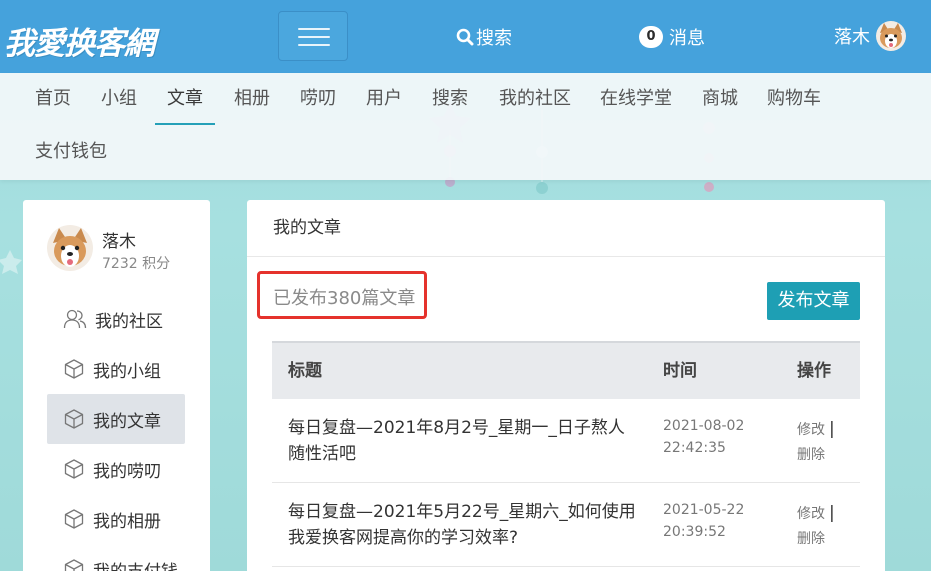 The width and height of the screenshot is (931, 571). Describe the element at coordinates (384, 99) in the screenshot. I see `nav-item-users: 用户` at that location.